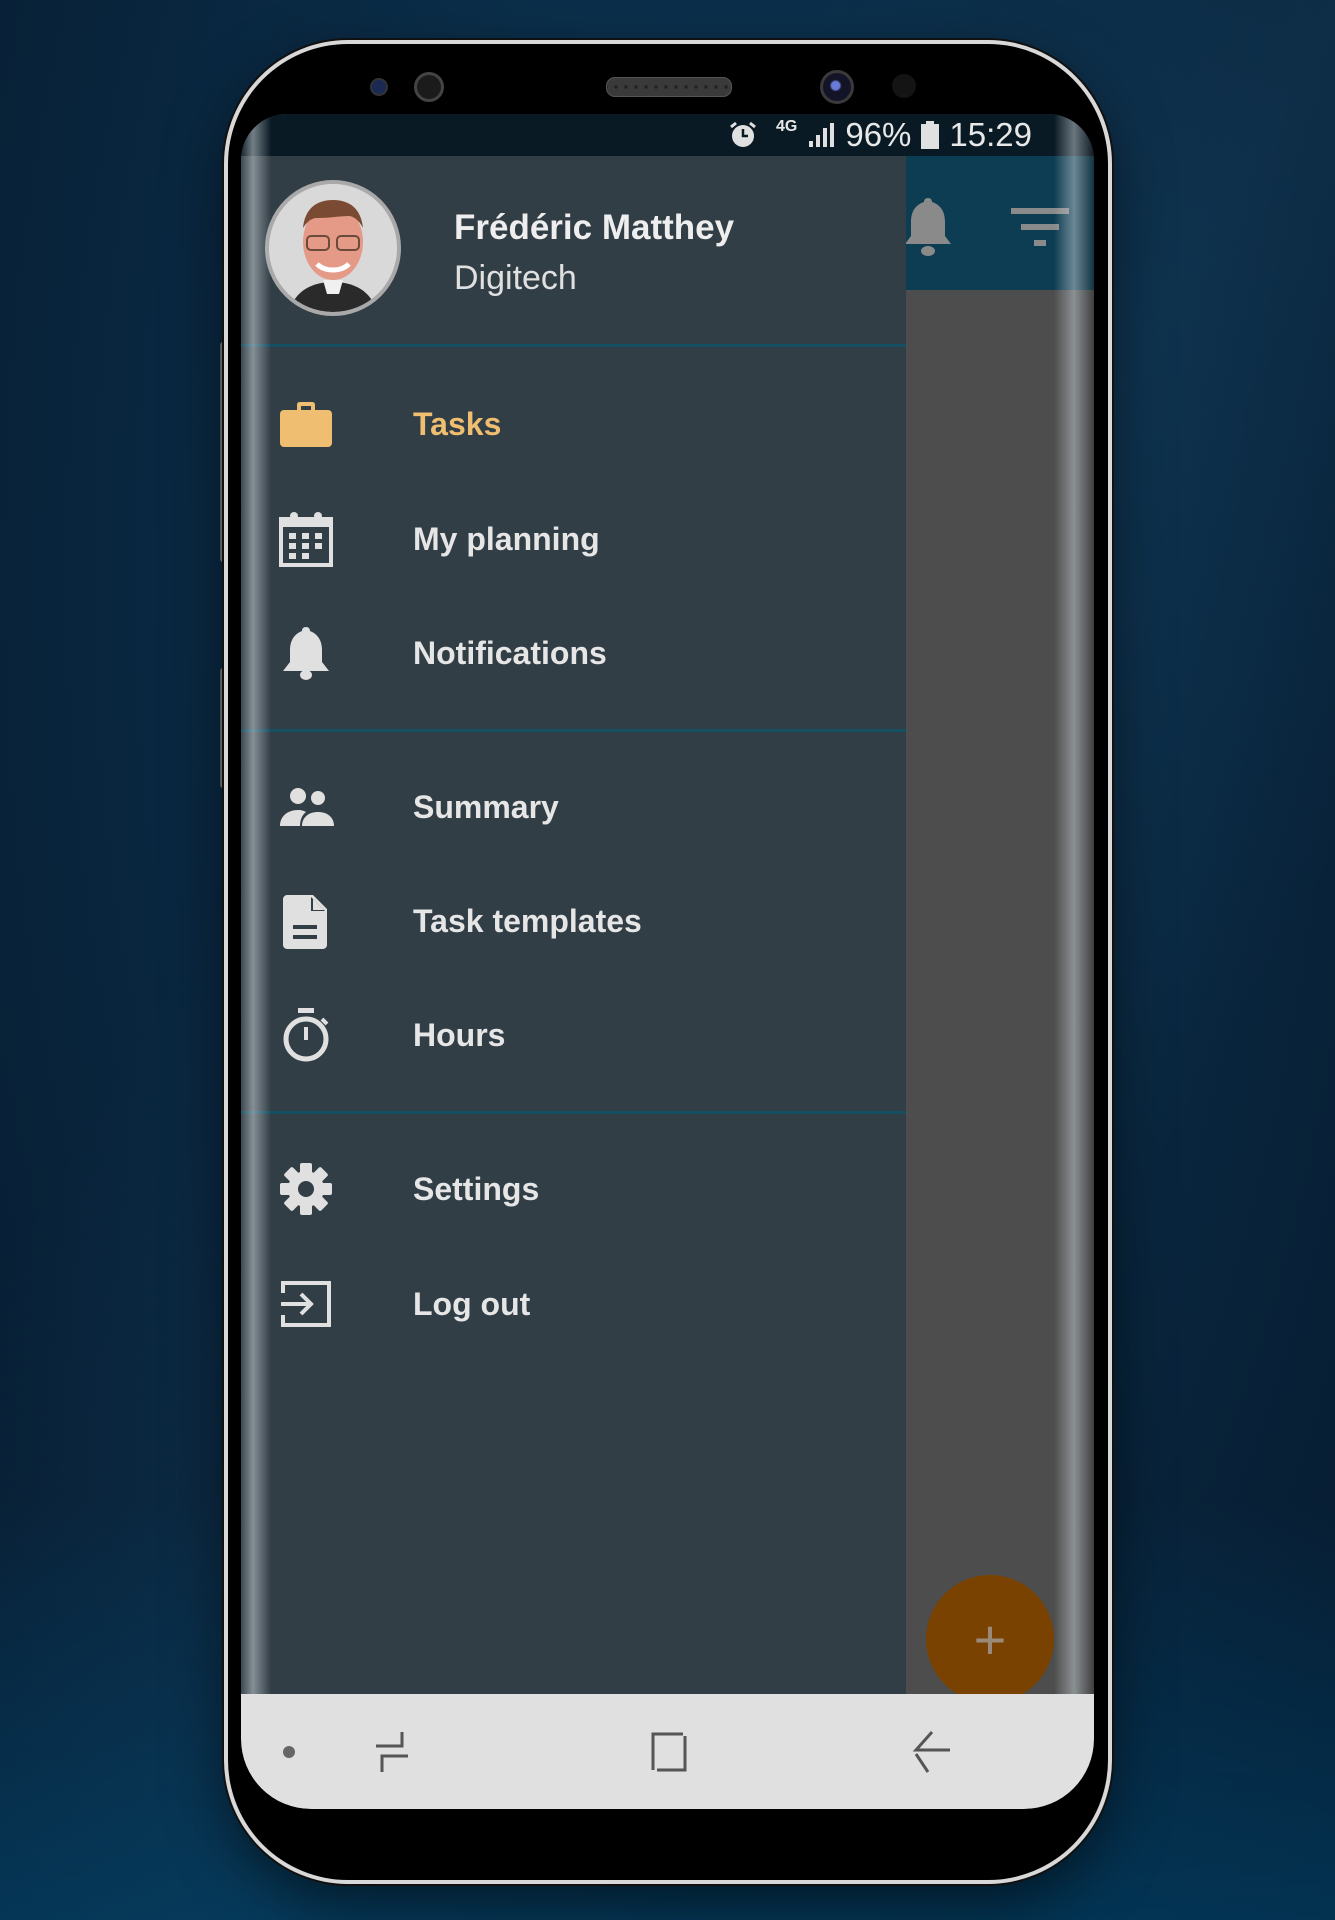 This screenshot has height=1920, width=1335. I want to click on bixby-button, so click(223, 728).